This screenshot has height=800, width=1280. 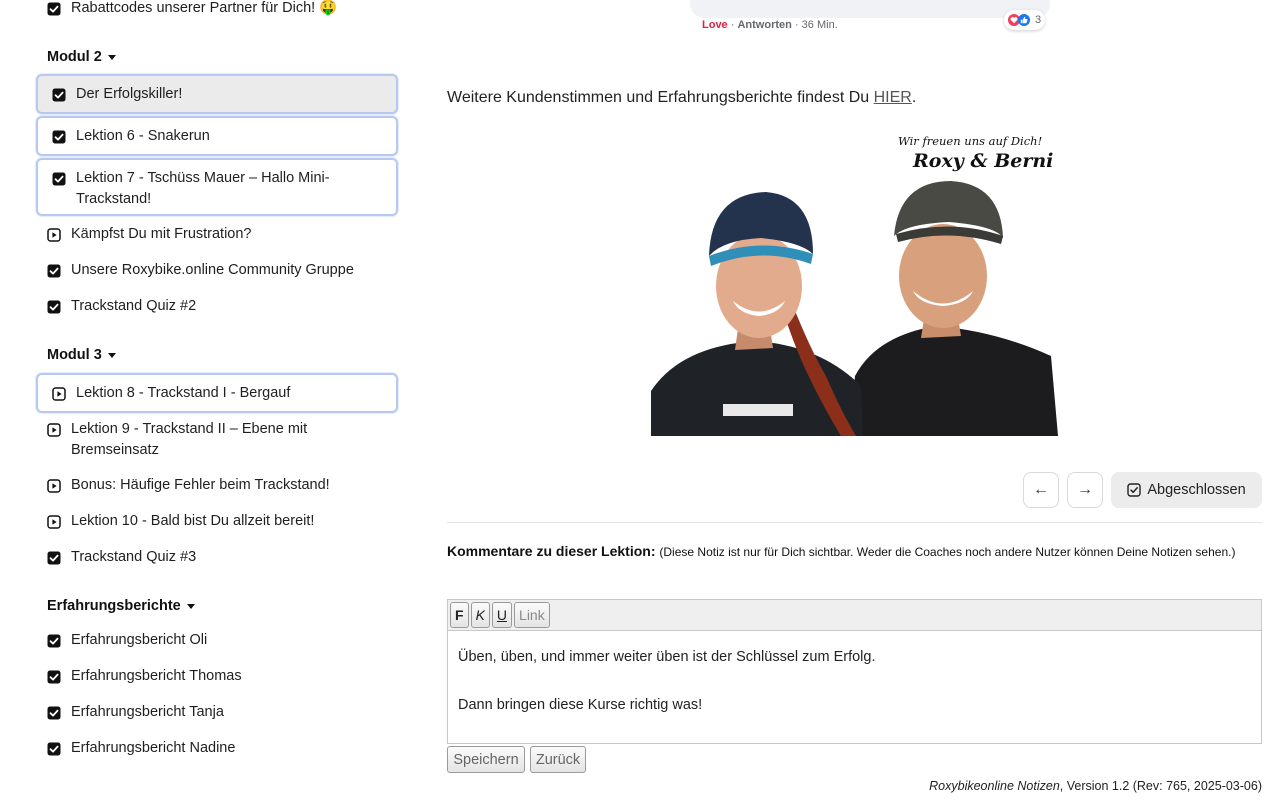 I want to click on testimonials-link: HIER, so click(x=893, y=97).